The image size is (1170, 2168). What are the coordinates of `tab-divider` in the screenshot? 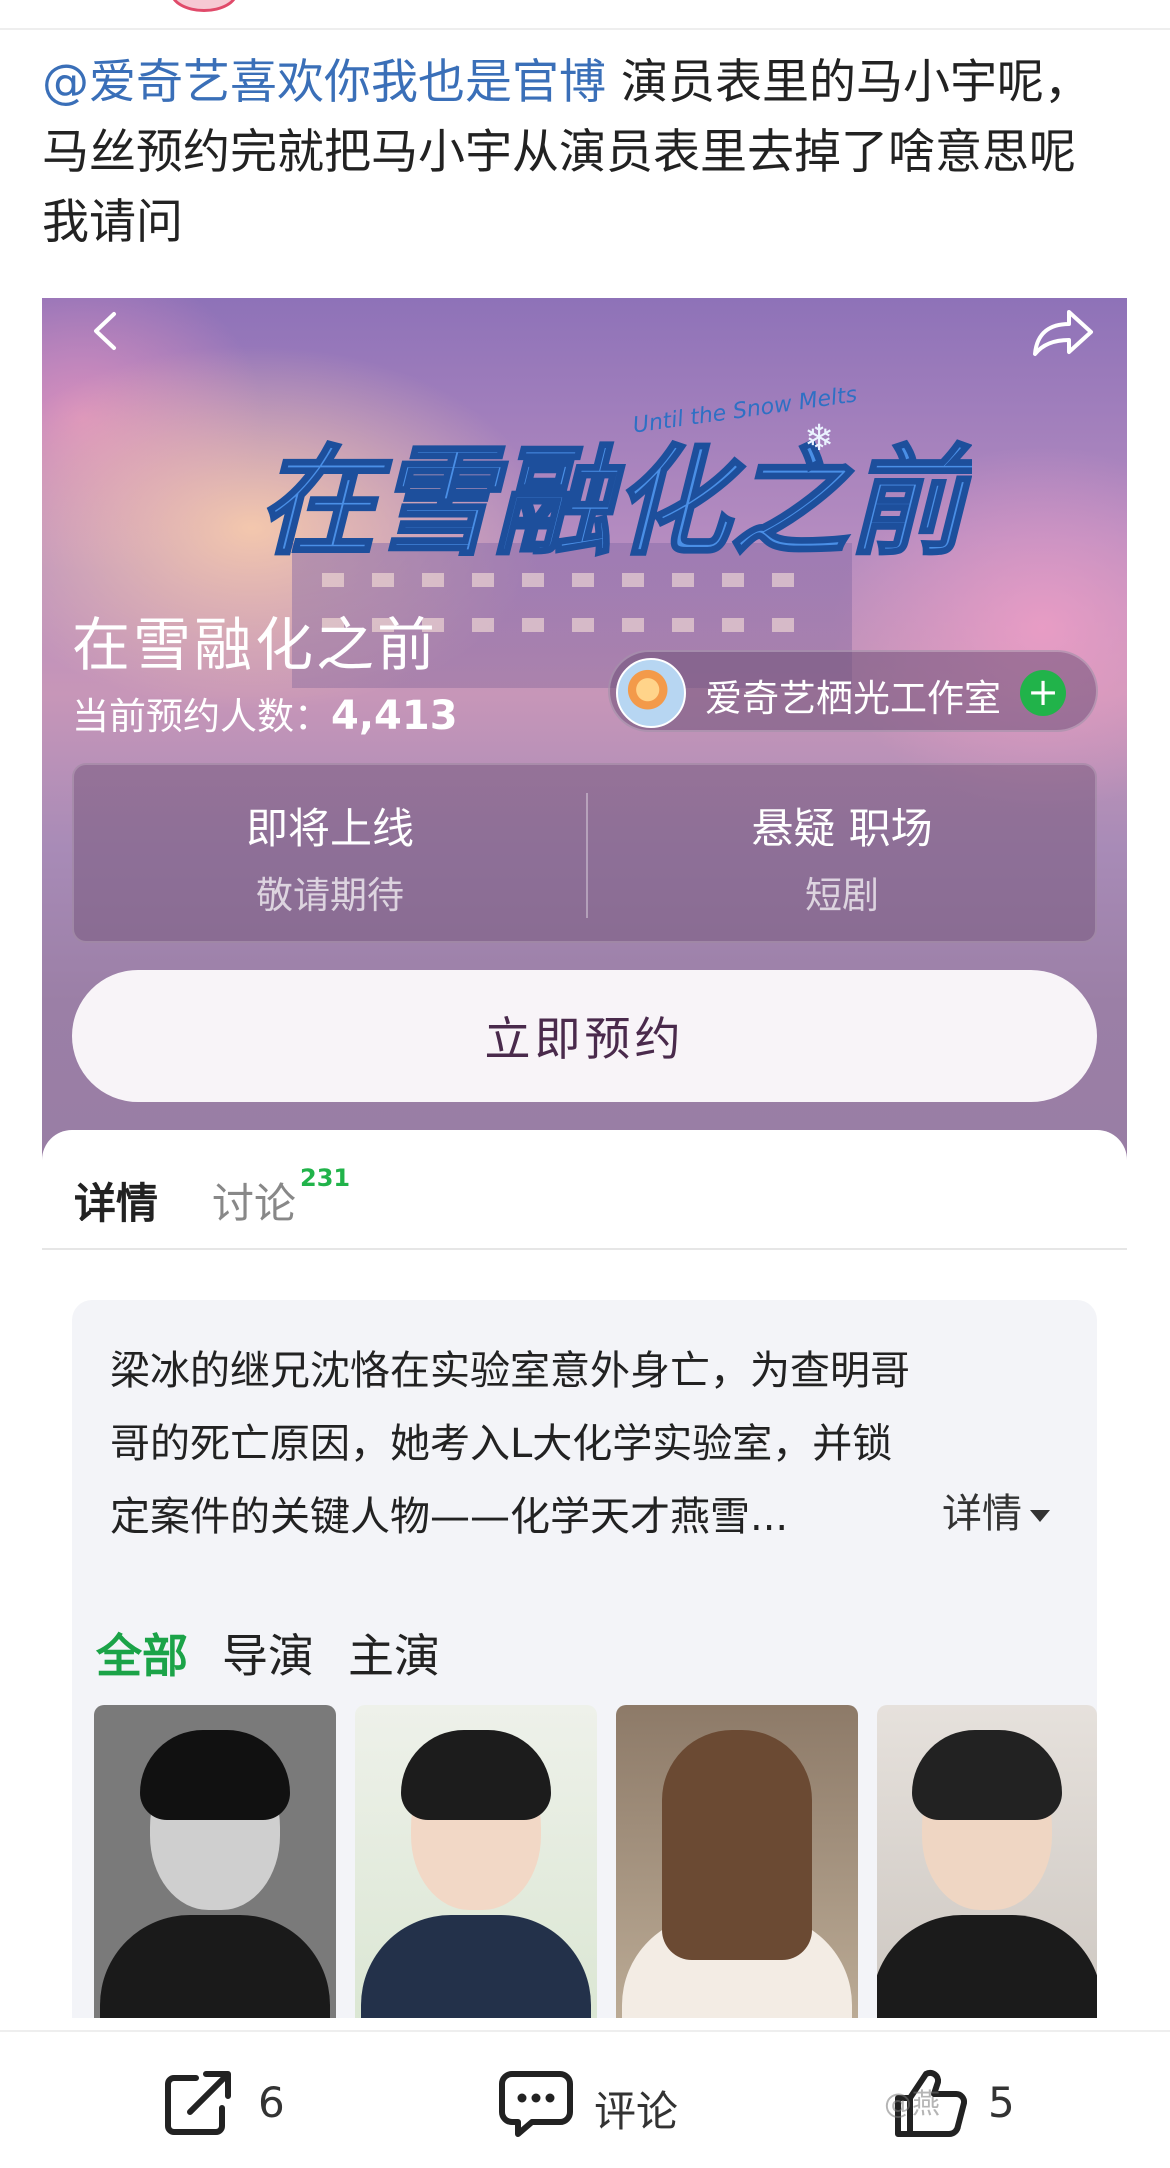 It's located at (584, 1249).